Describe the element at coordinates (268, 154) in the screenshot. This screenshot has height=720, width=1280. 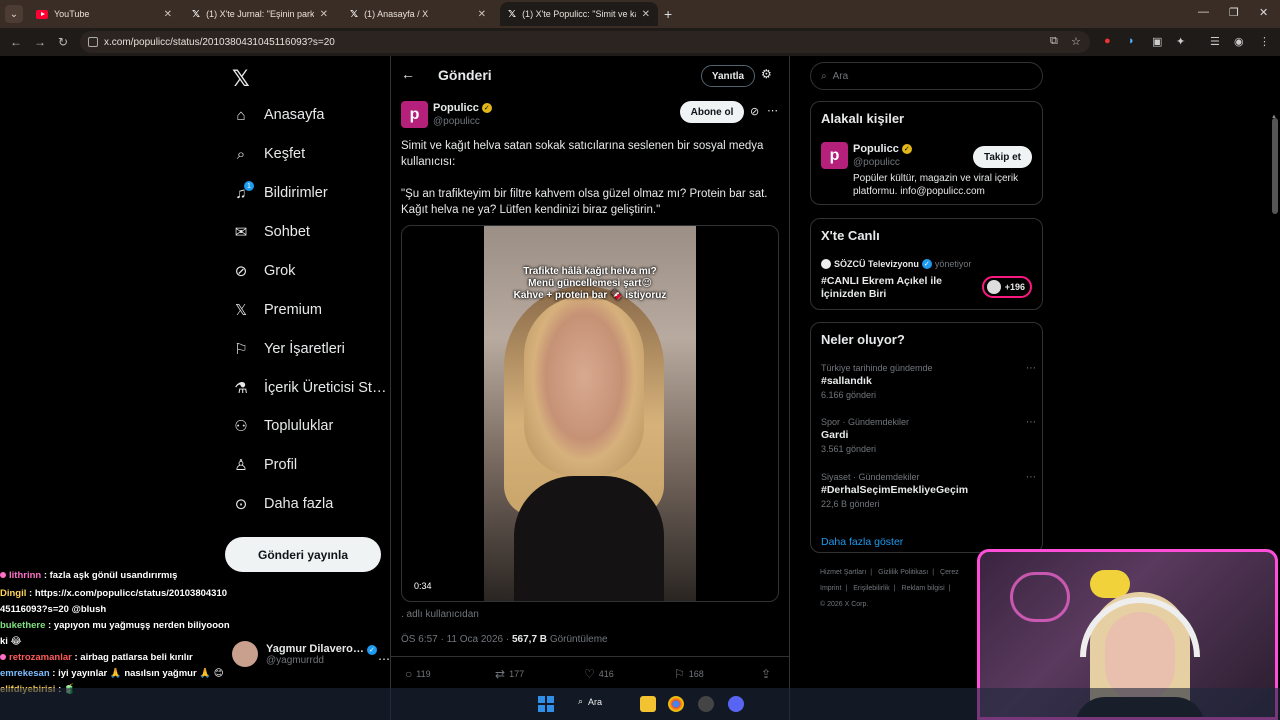
I see `nav-explore: ⌕ Keşfet` at that location.